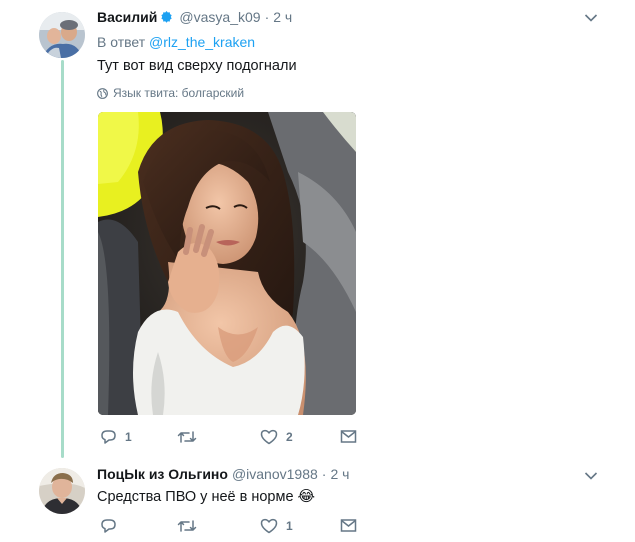  I want to click on thread-connector-line, so click(62, 259).